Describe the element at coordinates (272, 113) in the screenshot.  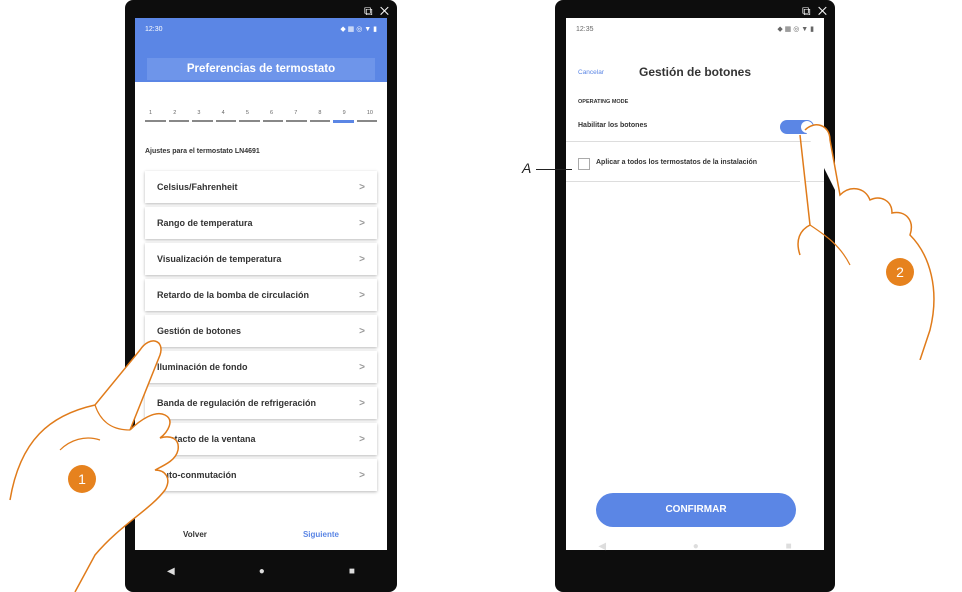
I see `step-number: 6` at that location.